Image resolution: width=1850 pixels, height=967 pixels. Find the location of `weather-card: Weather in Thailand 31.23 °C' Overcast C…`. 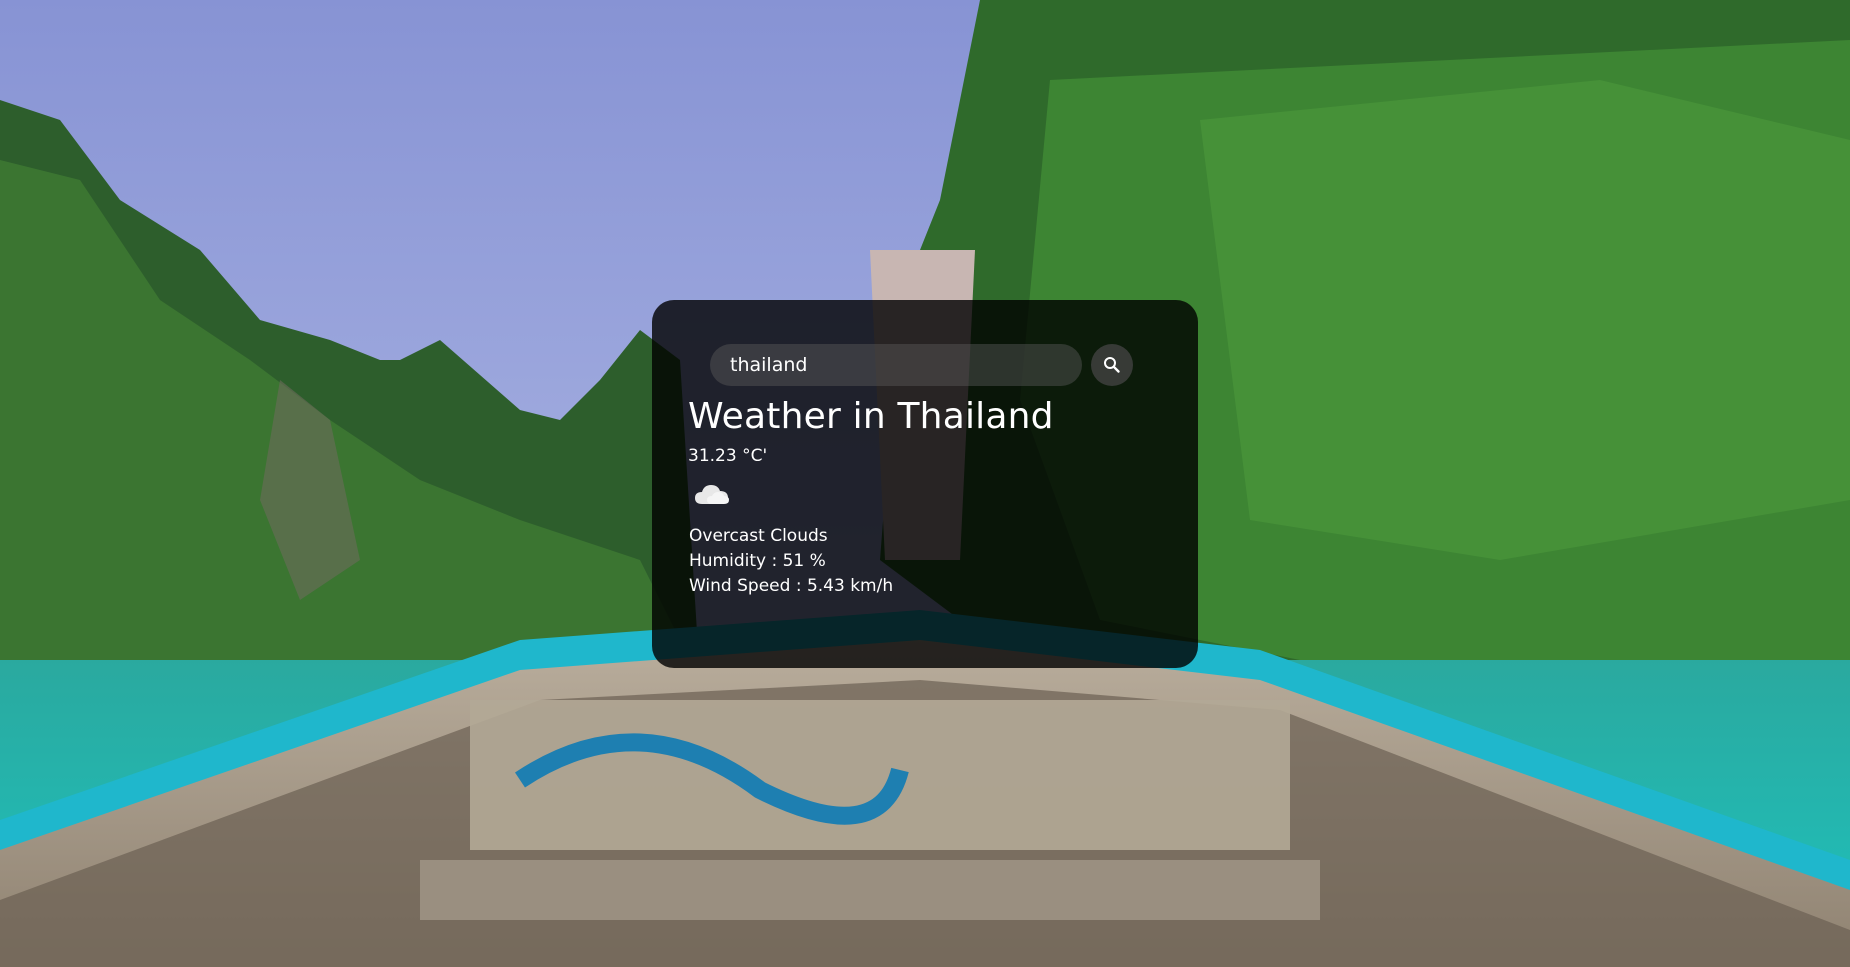

weather-card: Weather in Thailand 31.23 °C' Overcast C… is located at coordinates (925, 484).